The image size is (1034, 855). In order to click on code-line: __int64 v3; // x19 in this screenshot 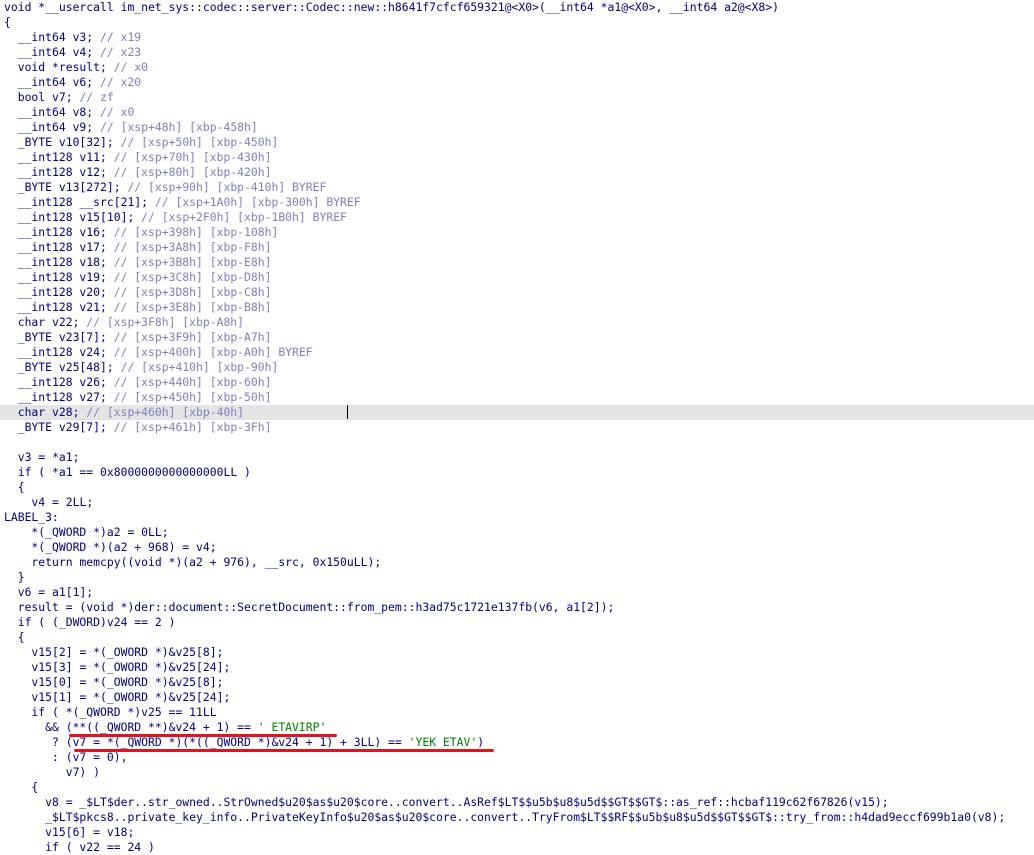, I will do `click(517, 37)`.